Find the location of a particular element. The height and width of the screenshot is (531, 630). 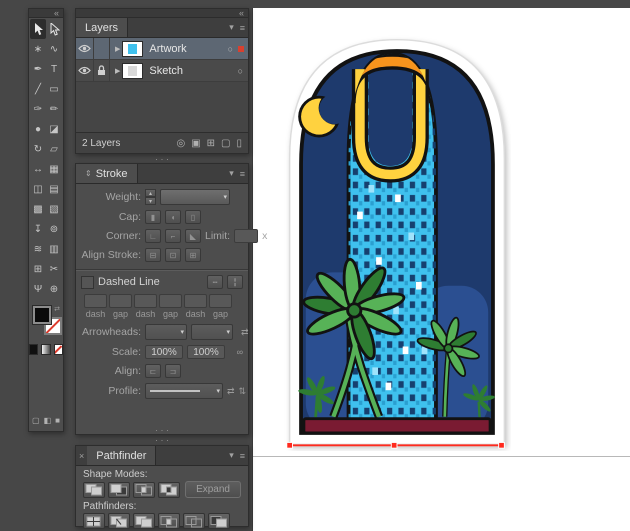

magic-wand-tool: ∗ is located at coordinates (38, 49).